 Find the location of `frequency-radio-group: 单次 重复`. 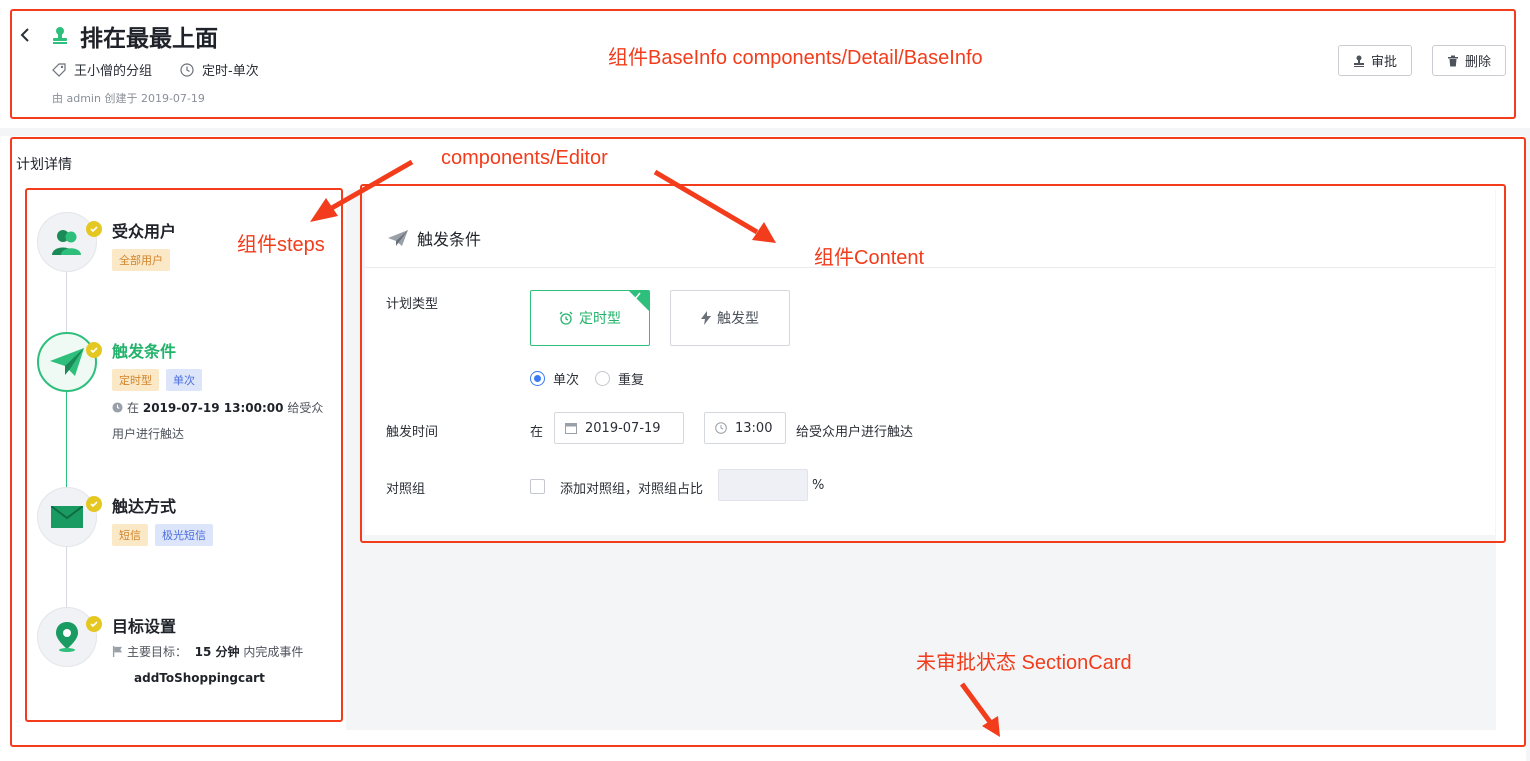

frequency-radio-group: 单次 重复 is located at coordinates (587, 378).